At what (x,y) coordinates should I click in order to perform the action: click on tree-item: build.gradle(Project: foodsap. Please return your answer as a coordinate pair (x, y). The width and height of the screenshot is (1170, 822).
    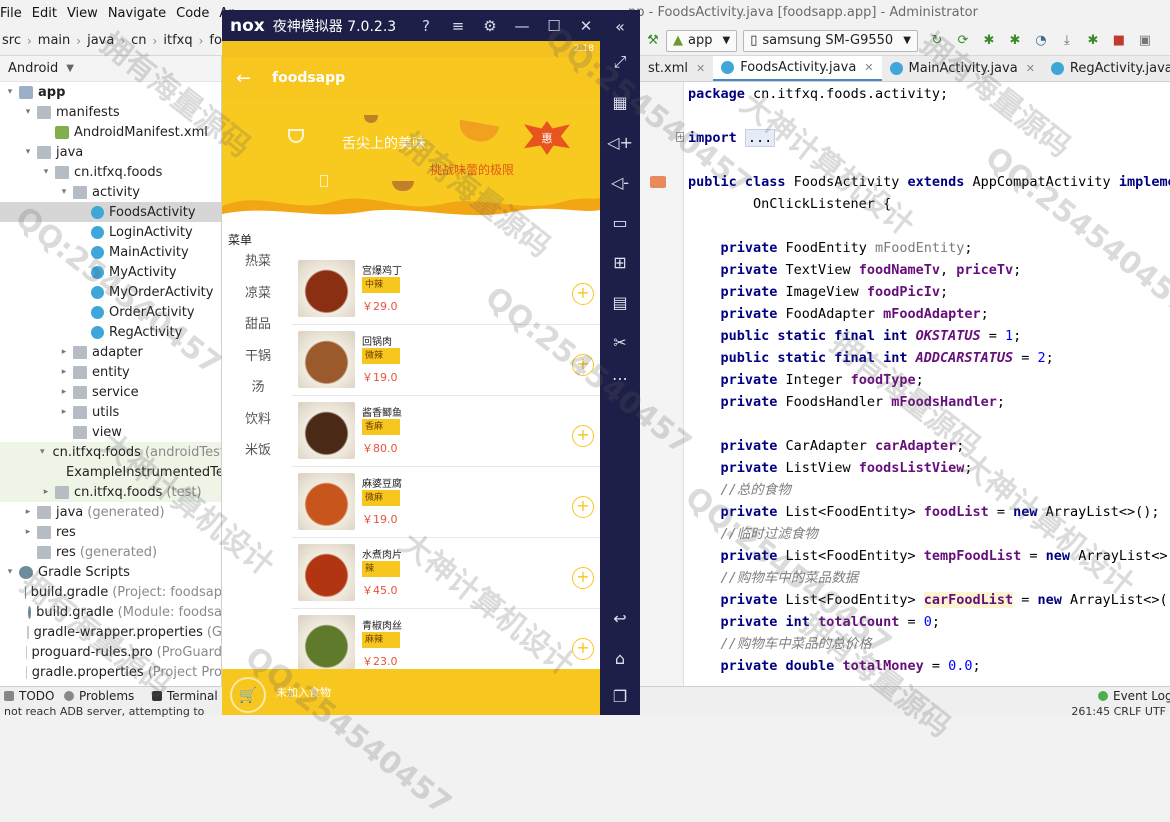
    Looking at the image, I should click on (111, 592).